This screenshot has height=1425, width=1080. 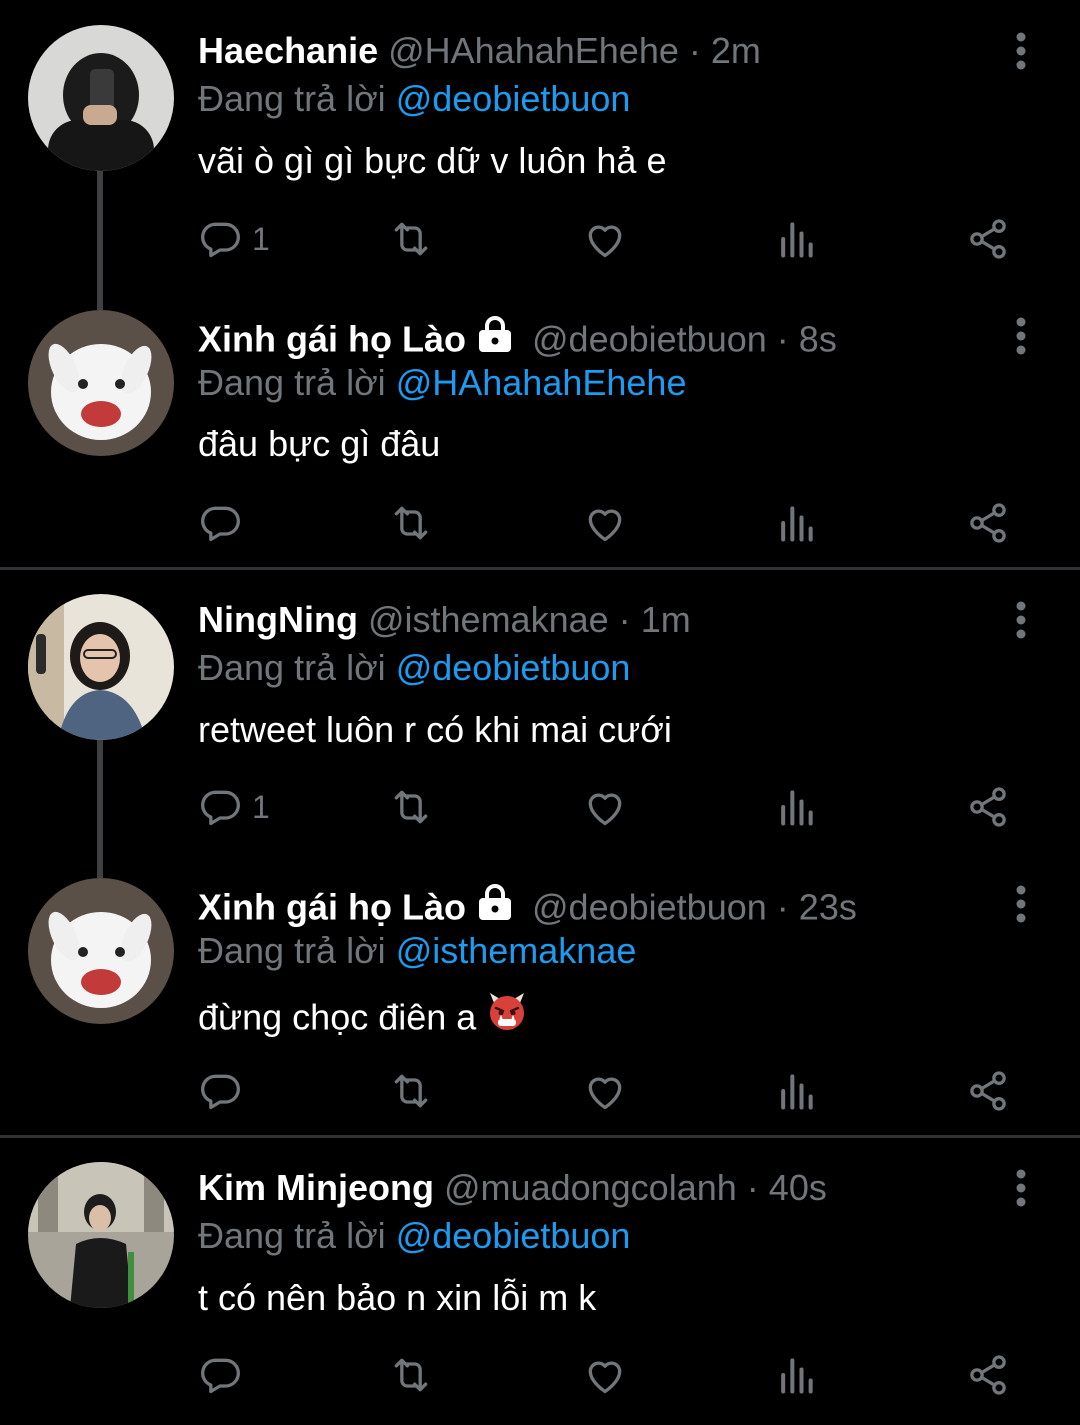 I want to click on share-icon, so click(x=988, y=1091).